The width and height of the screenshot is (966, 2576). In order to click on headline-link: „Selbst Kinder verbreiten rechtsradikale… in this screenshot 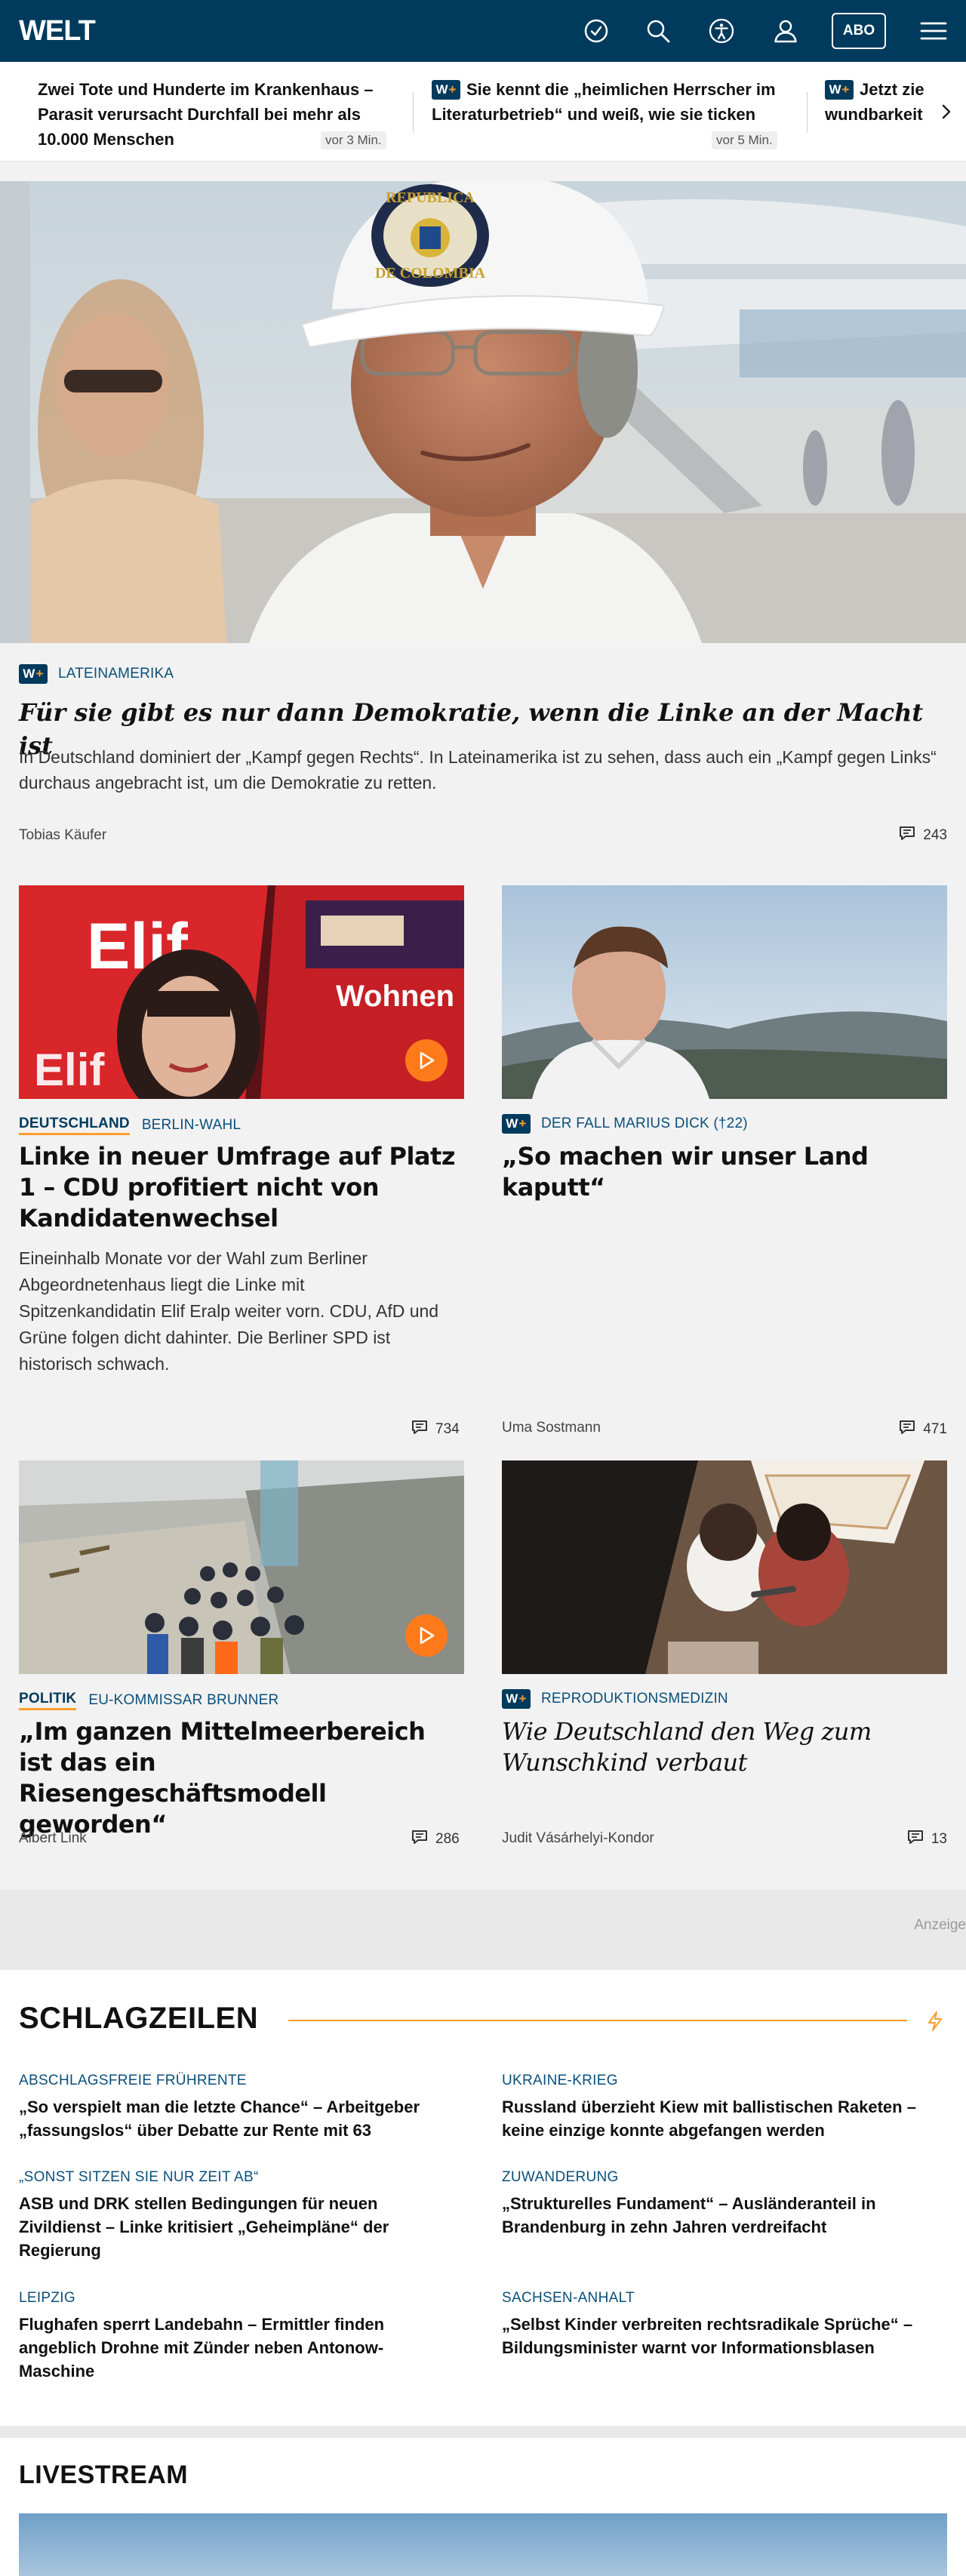, I will do `click(721, 2336)`.